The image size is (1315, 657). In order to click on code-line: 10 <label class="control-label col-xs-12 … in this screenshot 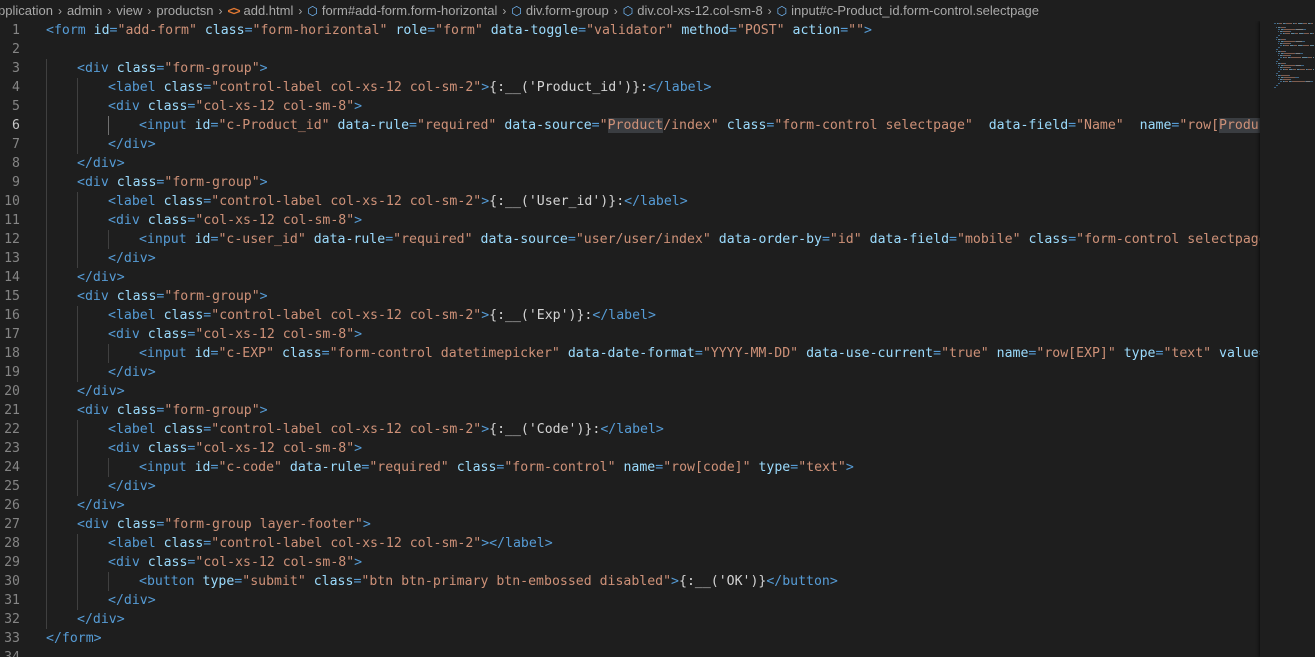, I will do `click(630, 201)`.